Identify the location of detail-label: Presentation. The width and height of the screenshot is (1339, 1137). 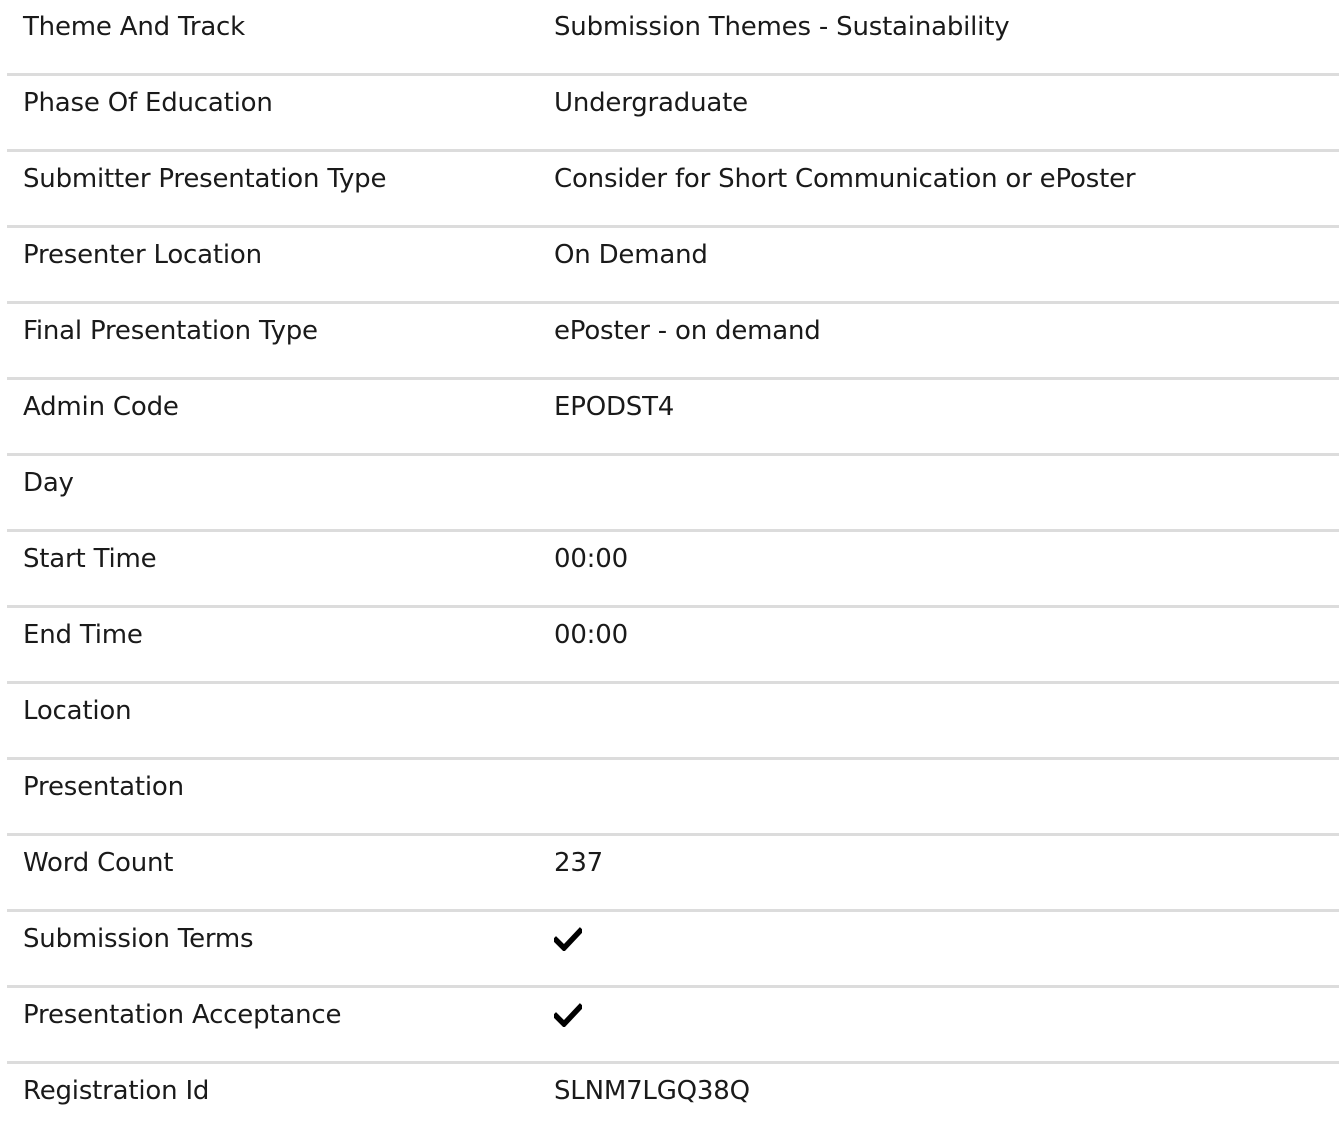
(103, 787).